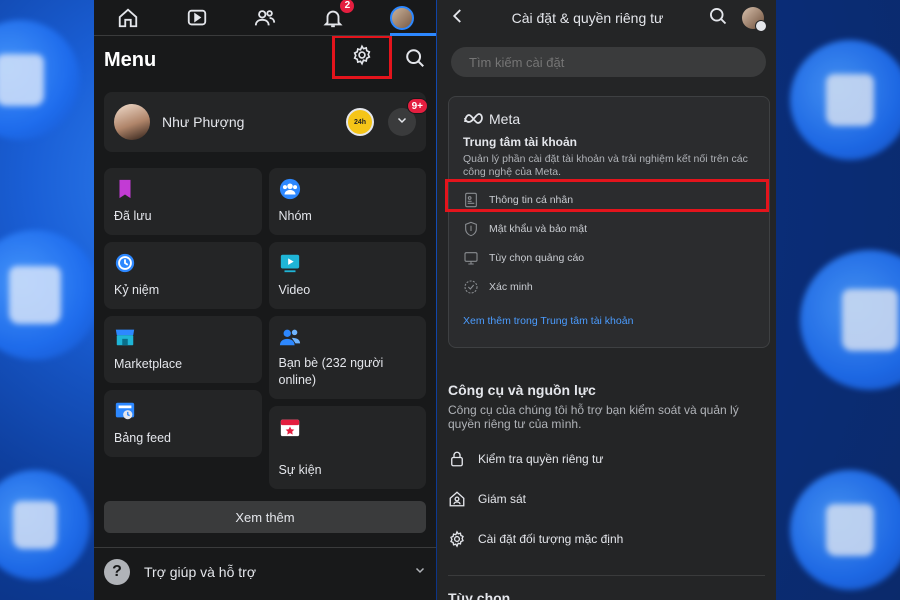 The width and height of the screenshot is (900, 600). Describe the element at coordinates (505, 119) in the screenshot. I see `meta-logo-text: Meta` at that location.